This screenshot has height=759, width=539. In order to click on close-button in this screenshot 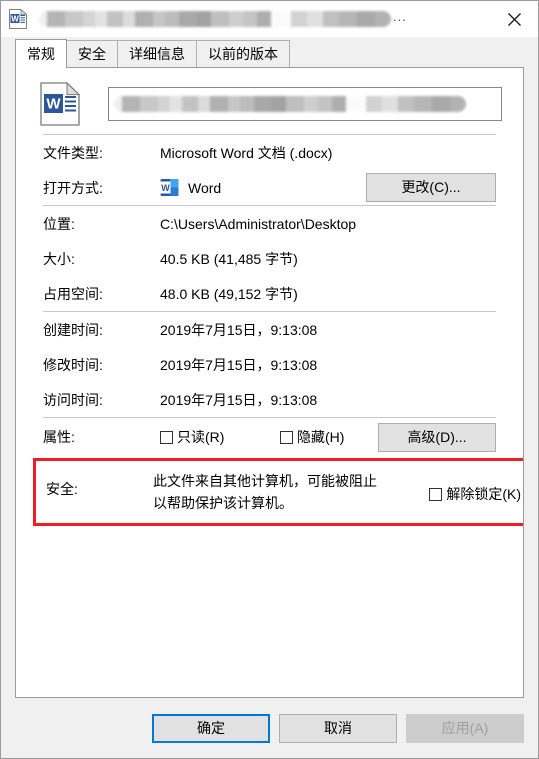, I will do `click(514, 19)`.